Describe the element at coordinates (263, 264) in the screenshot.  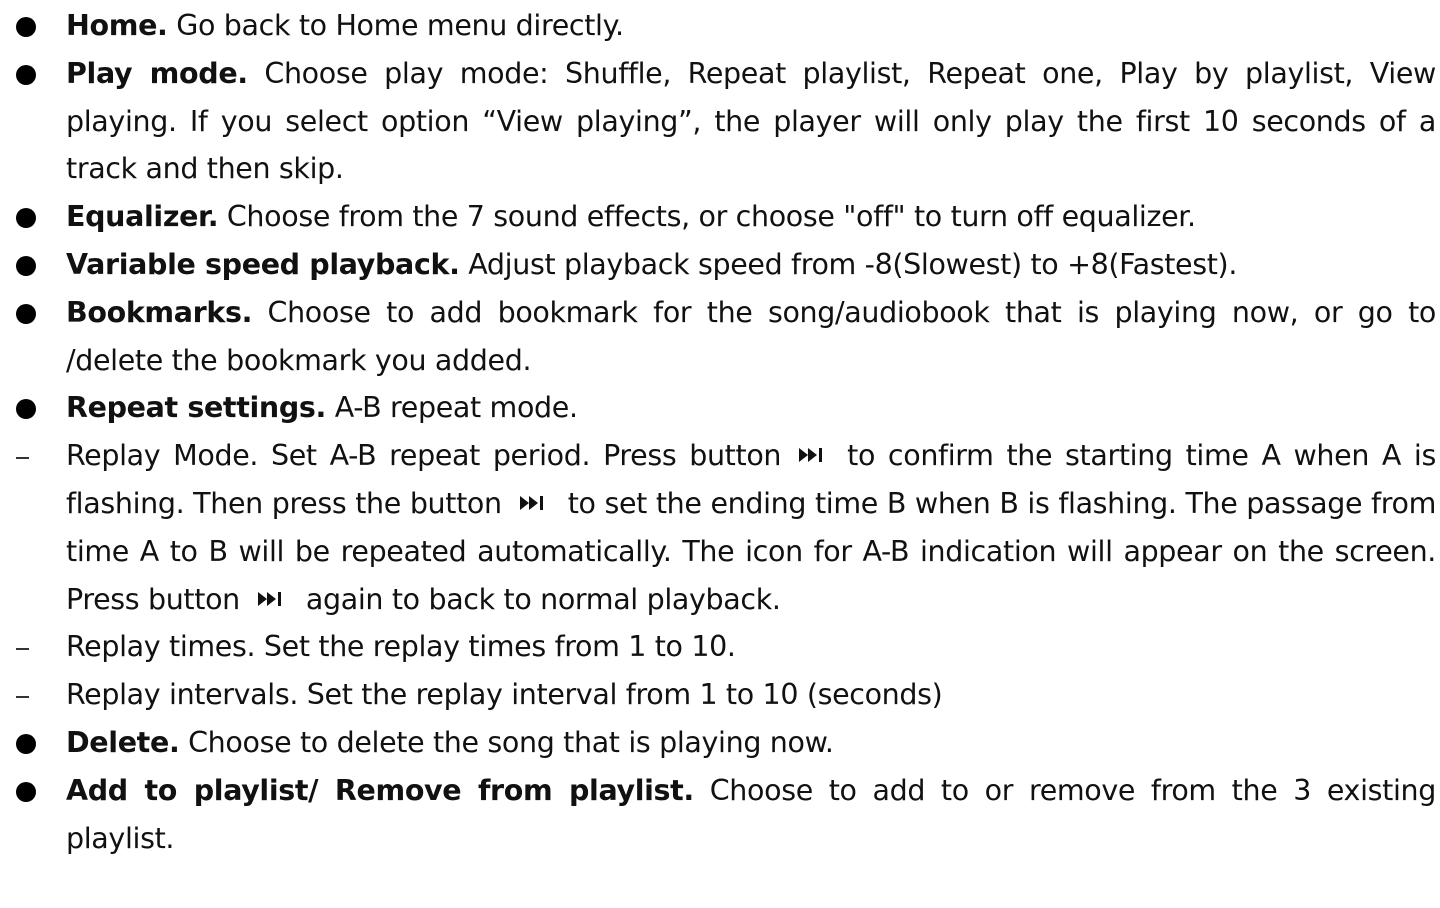
I see `item-title: Variable speed playback.` at that location.